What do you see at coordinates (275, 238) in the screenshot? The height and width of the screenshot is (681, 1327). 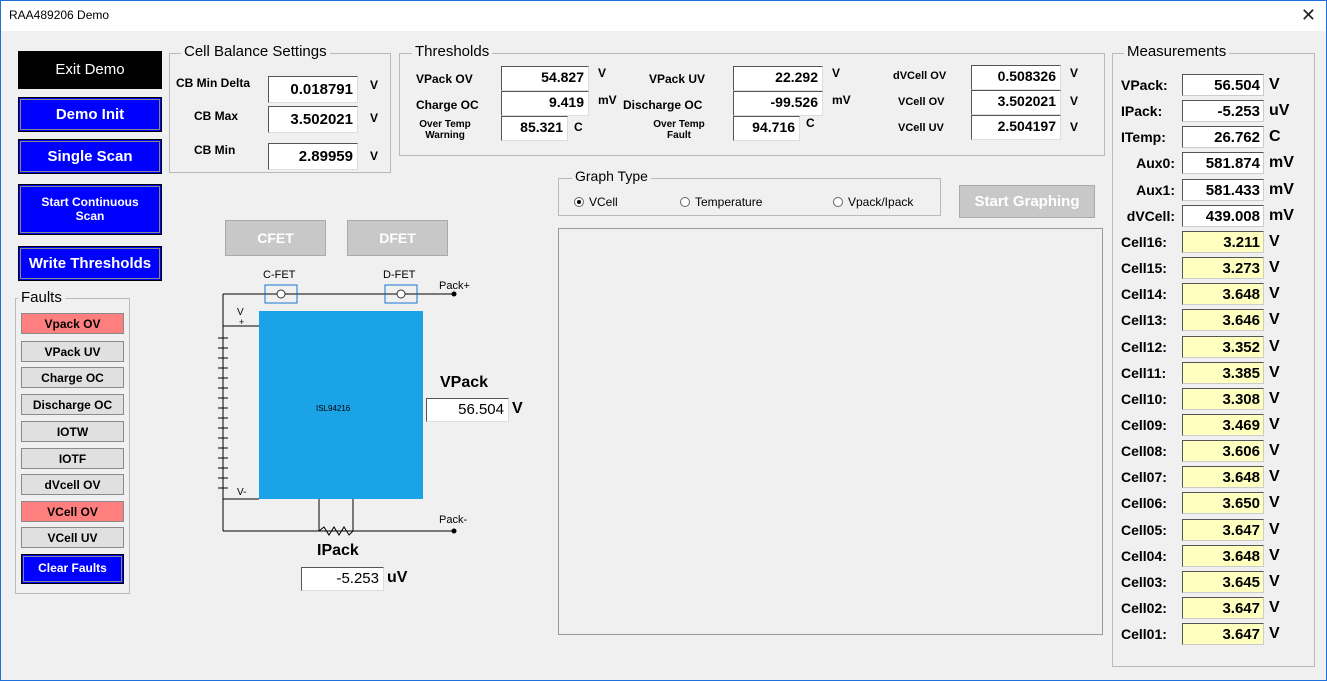 I see `cfet-button: CFET` at bounding box center [275, 238].